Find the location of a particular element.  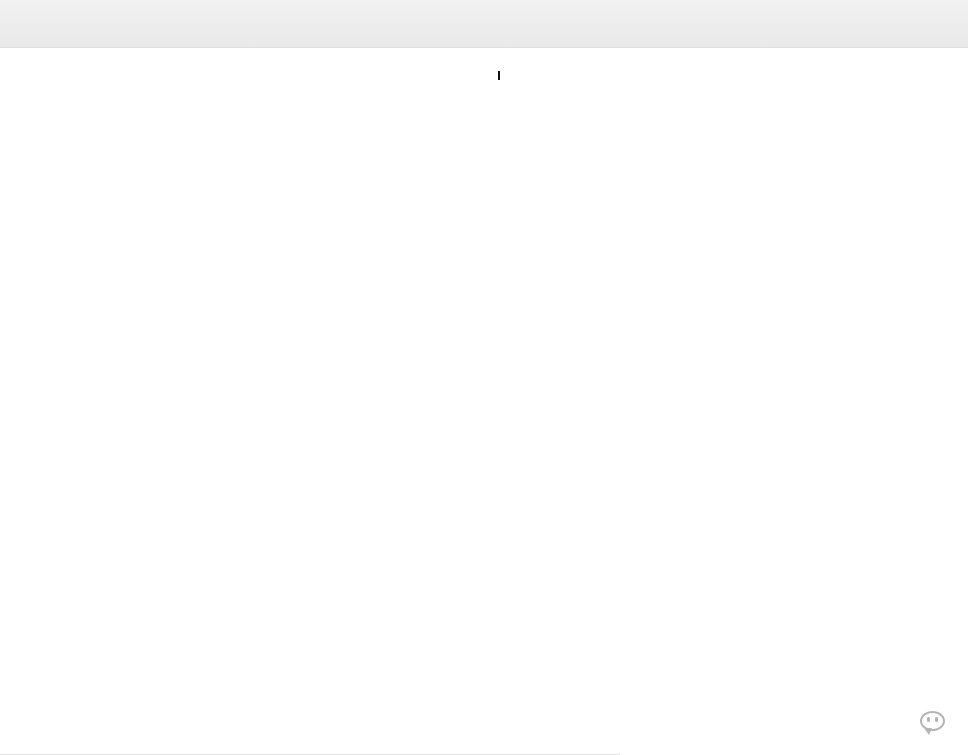

democrat-score is located at coordinates (23, 5).